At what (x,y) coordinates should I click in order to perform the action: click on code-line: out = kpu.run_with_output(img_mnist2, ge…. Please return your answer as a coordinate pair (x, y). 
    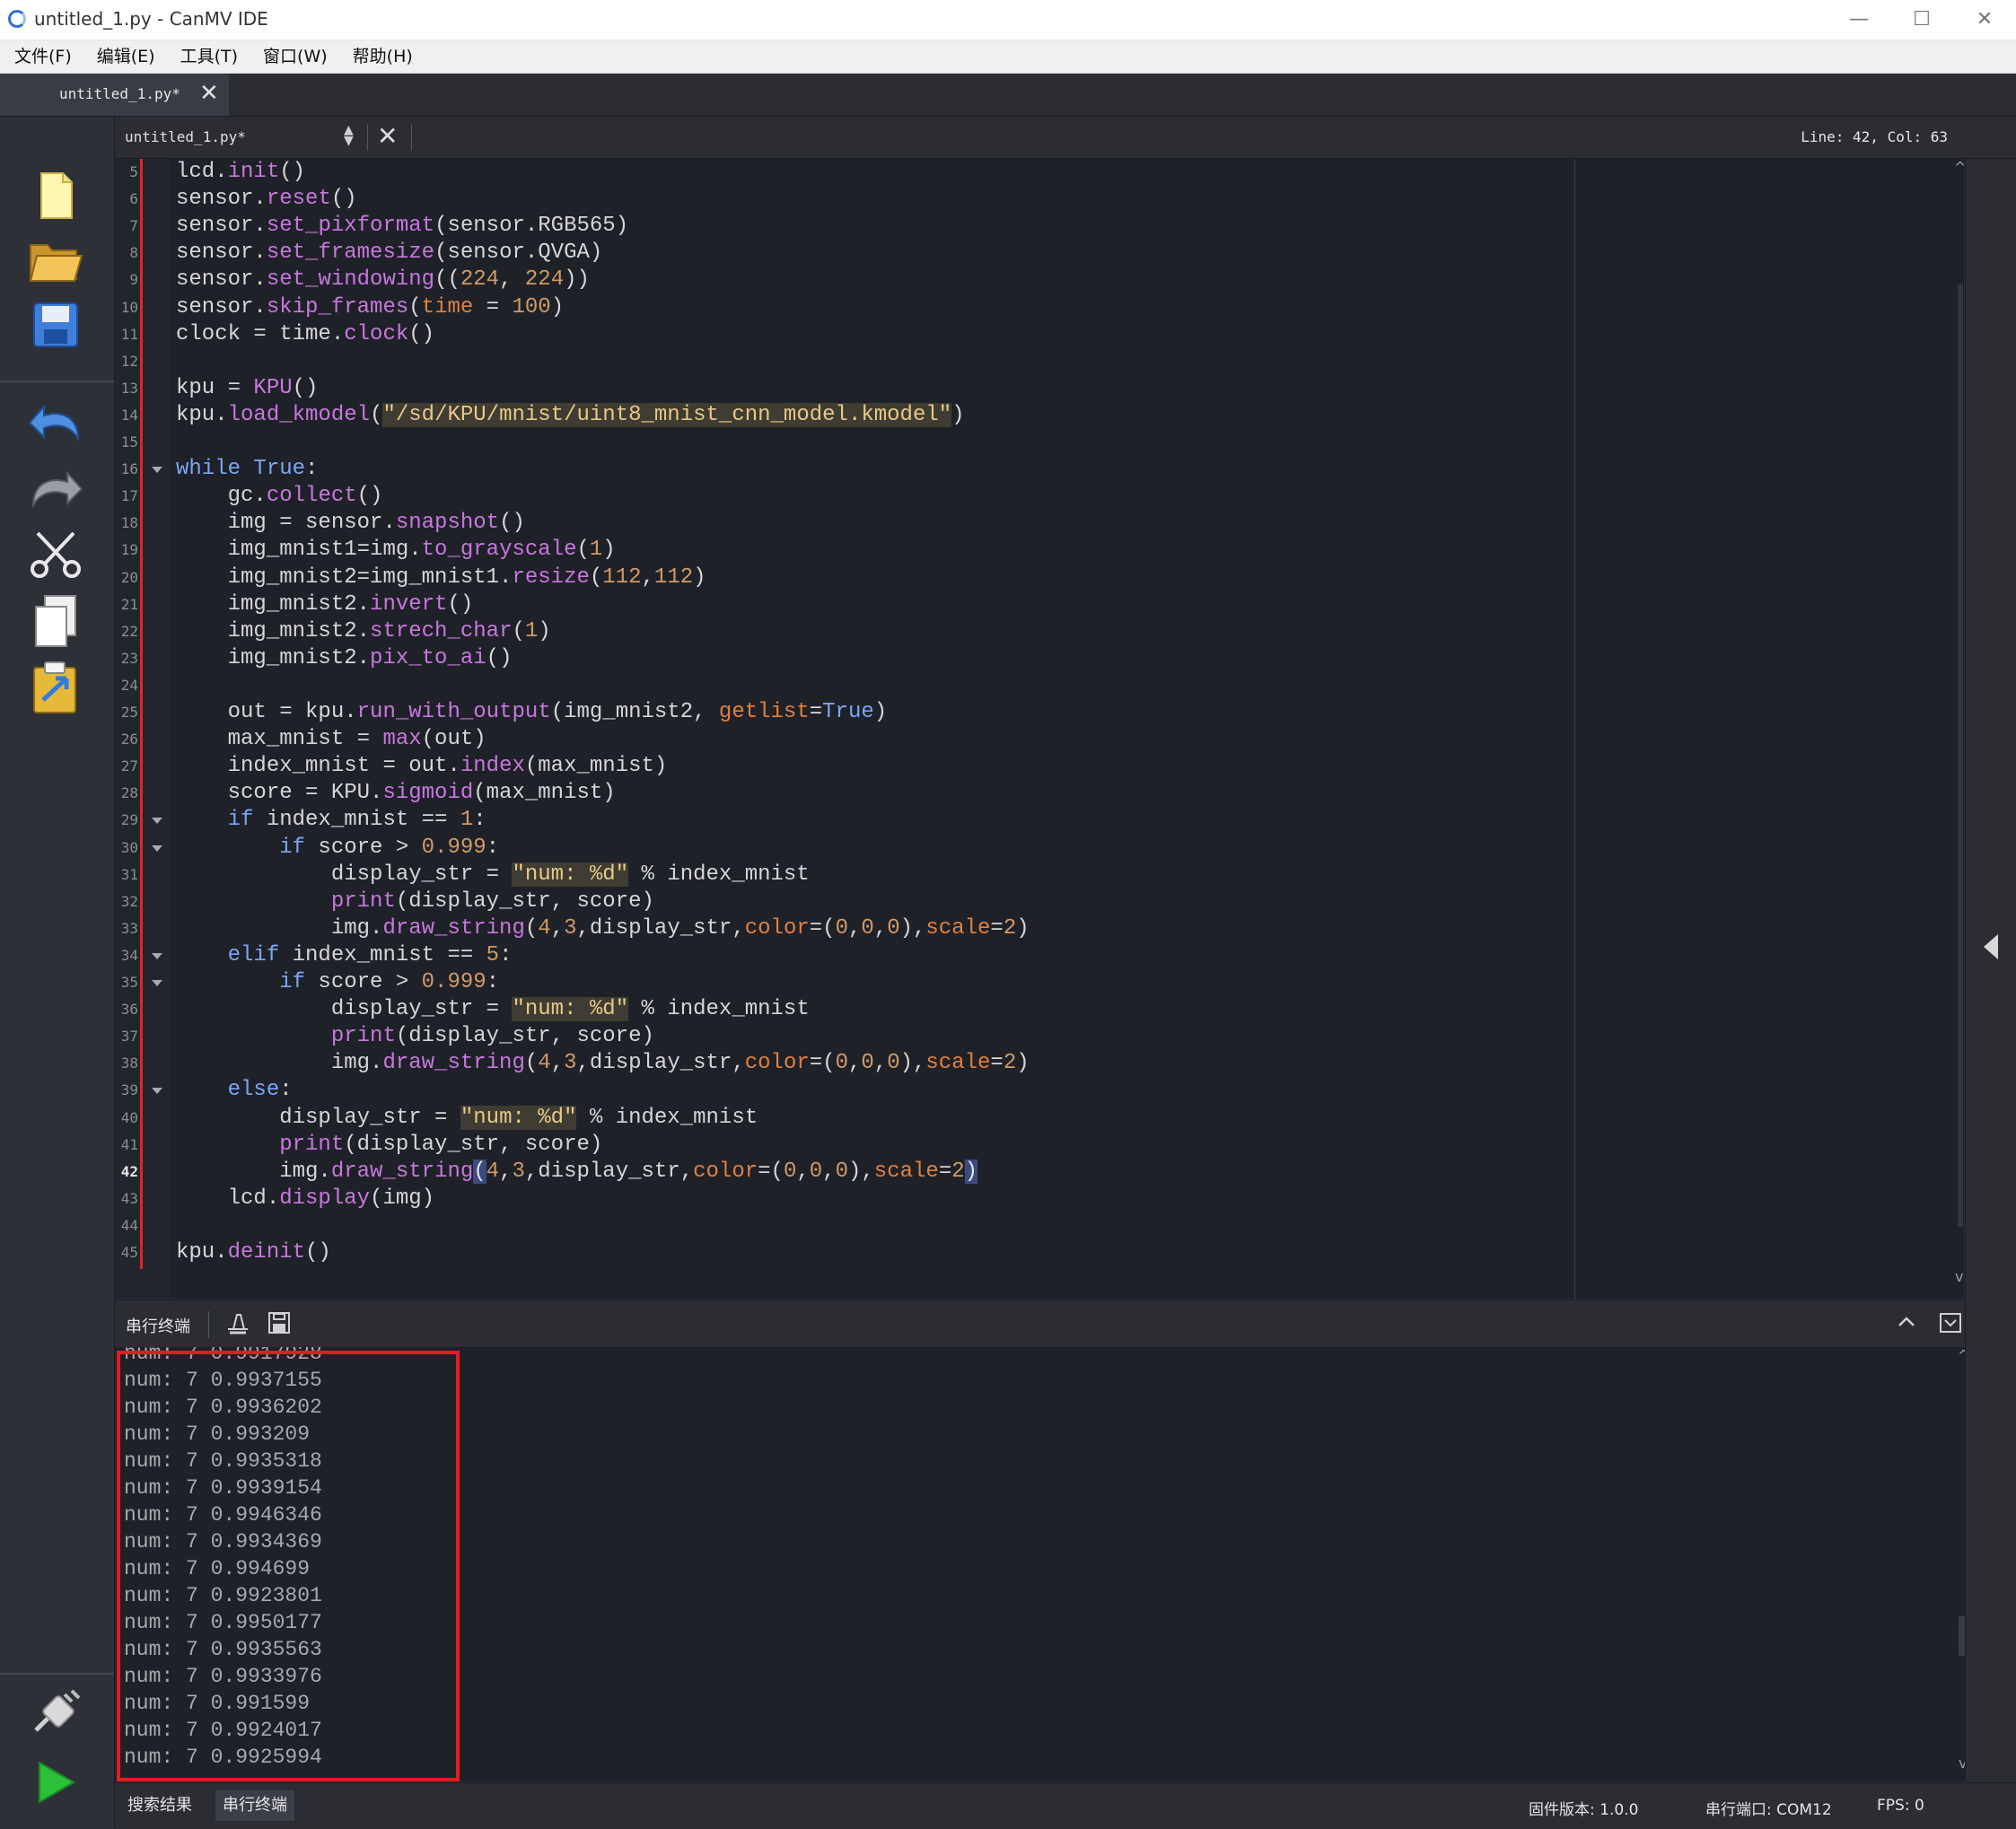
    Looking at the image, I should click on (532, 712).